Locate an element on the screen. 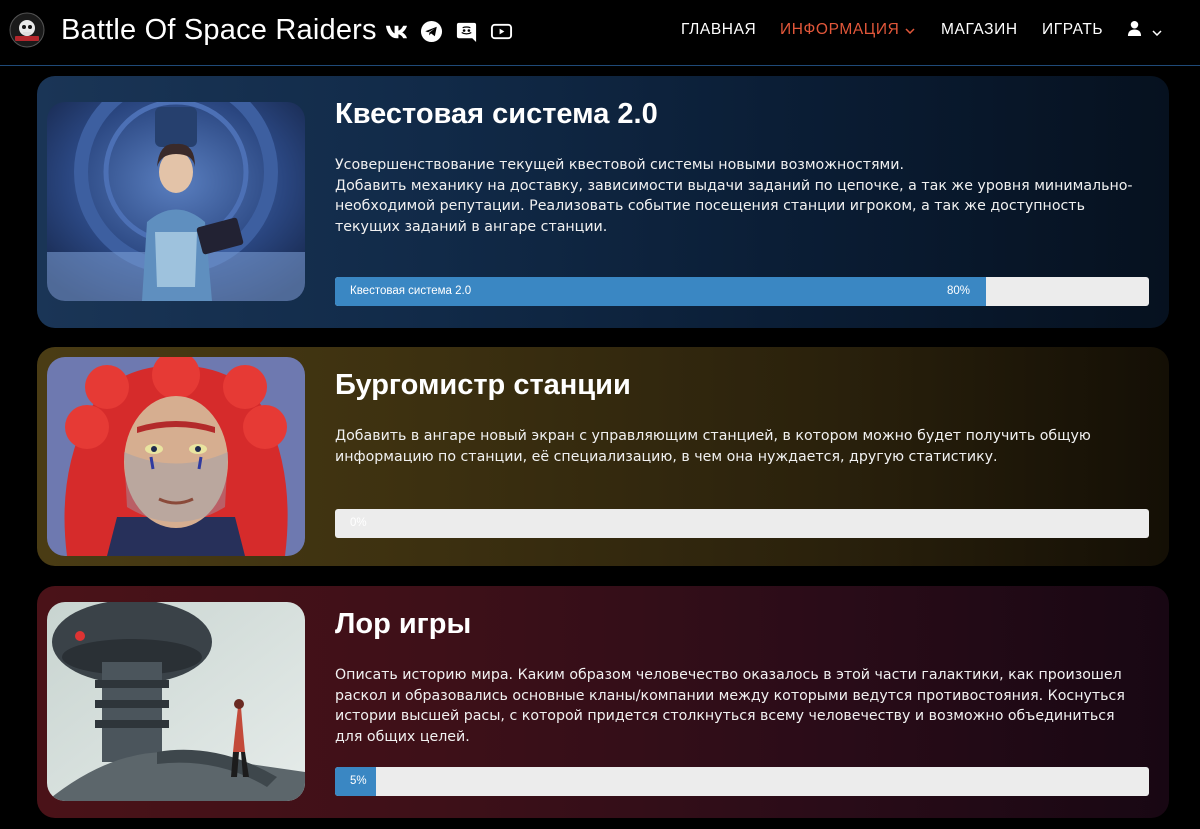 The height and width of the screenshot is (829, 1200). progress-percent: 80% is located at coordinates (959, 291).